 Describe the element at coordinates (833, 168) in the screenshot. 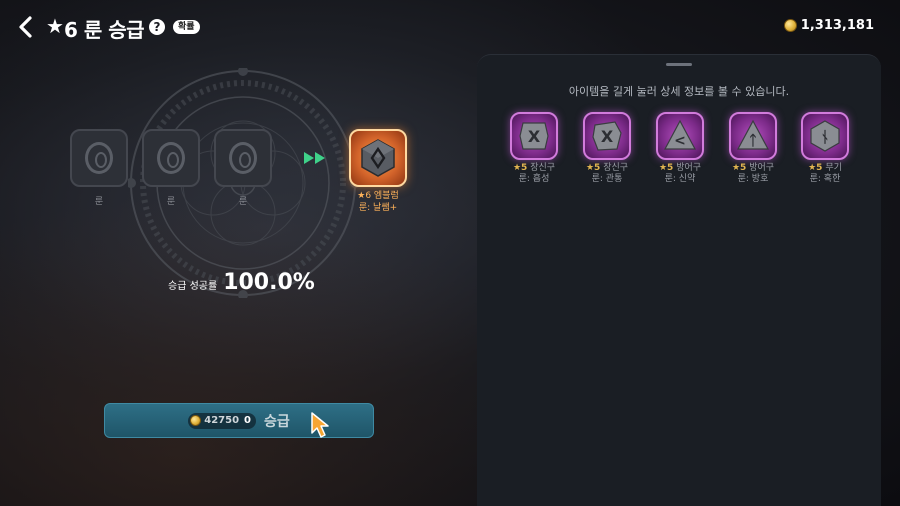

I see `rune-type: 무기` at that location.